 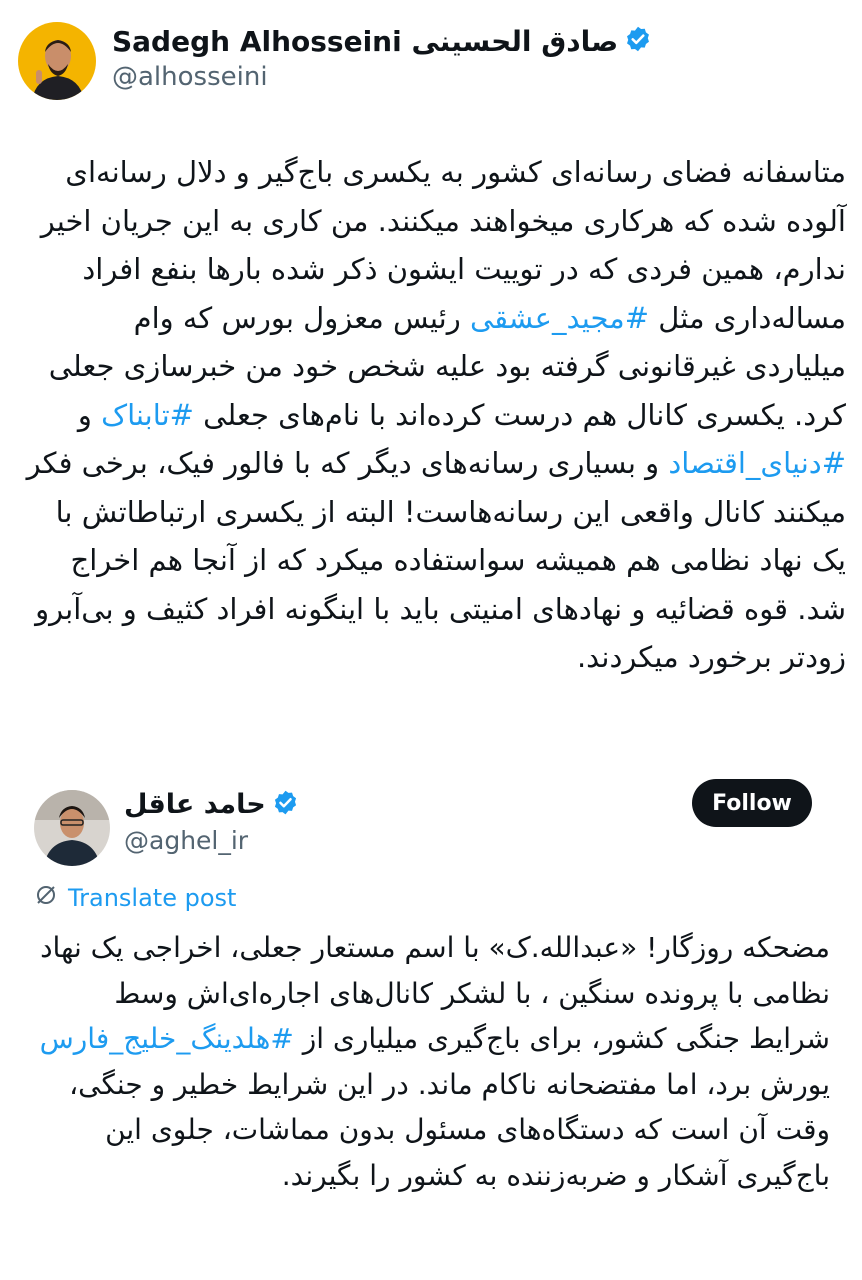 I want to click on hashtag-link: #مجید_عشقی, so click(x=559, y=318).